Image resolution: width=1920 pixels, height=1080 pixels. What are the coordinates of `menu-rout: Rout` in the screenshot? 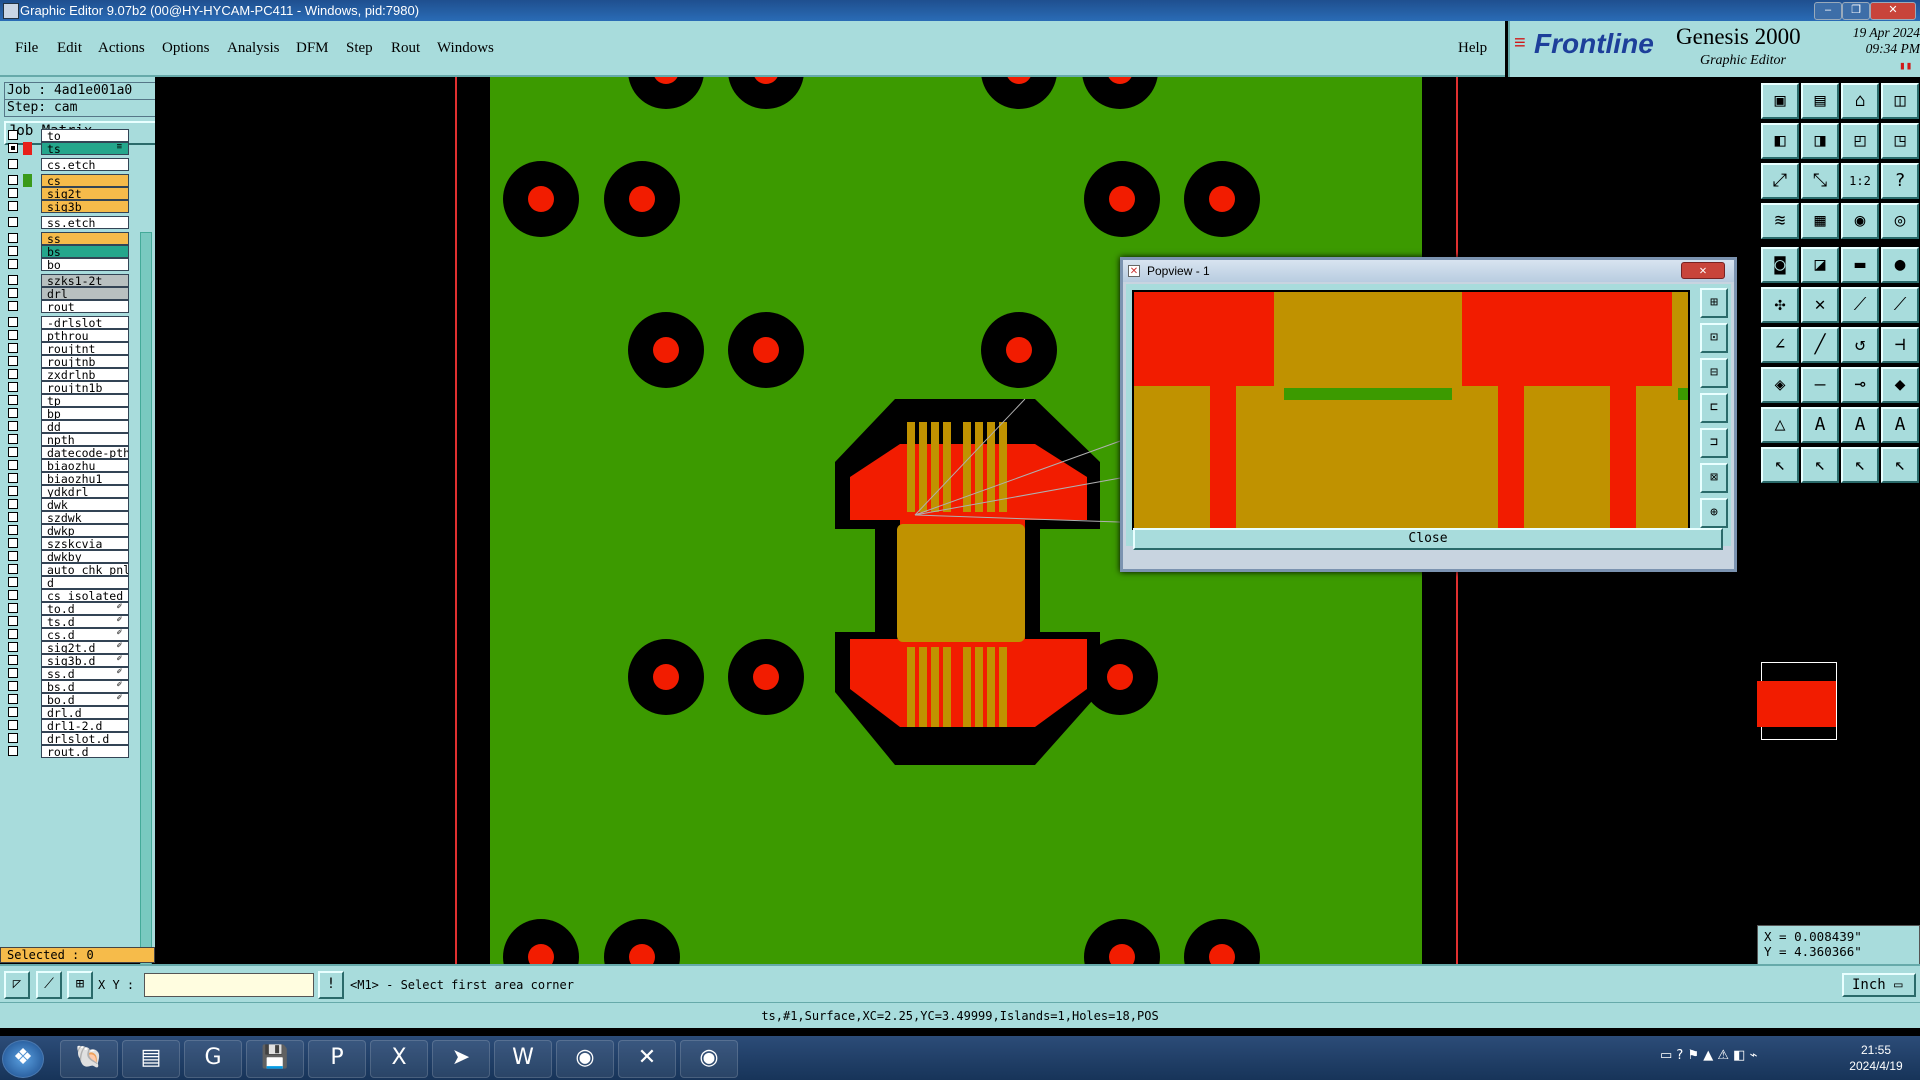 It's located at (405, 48).